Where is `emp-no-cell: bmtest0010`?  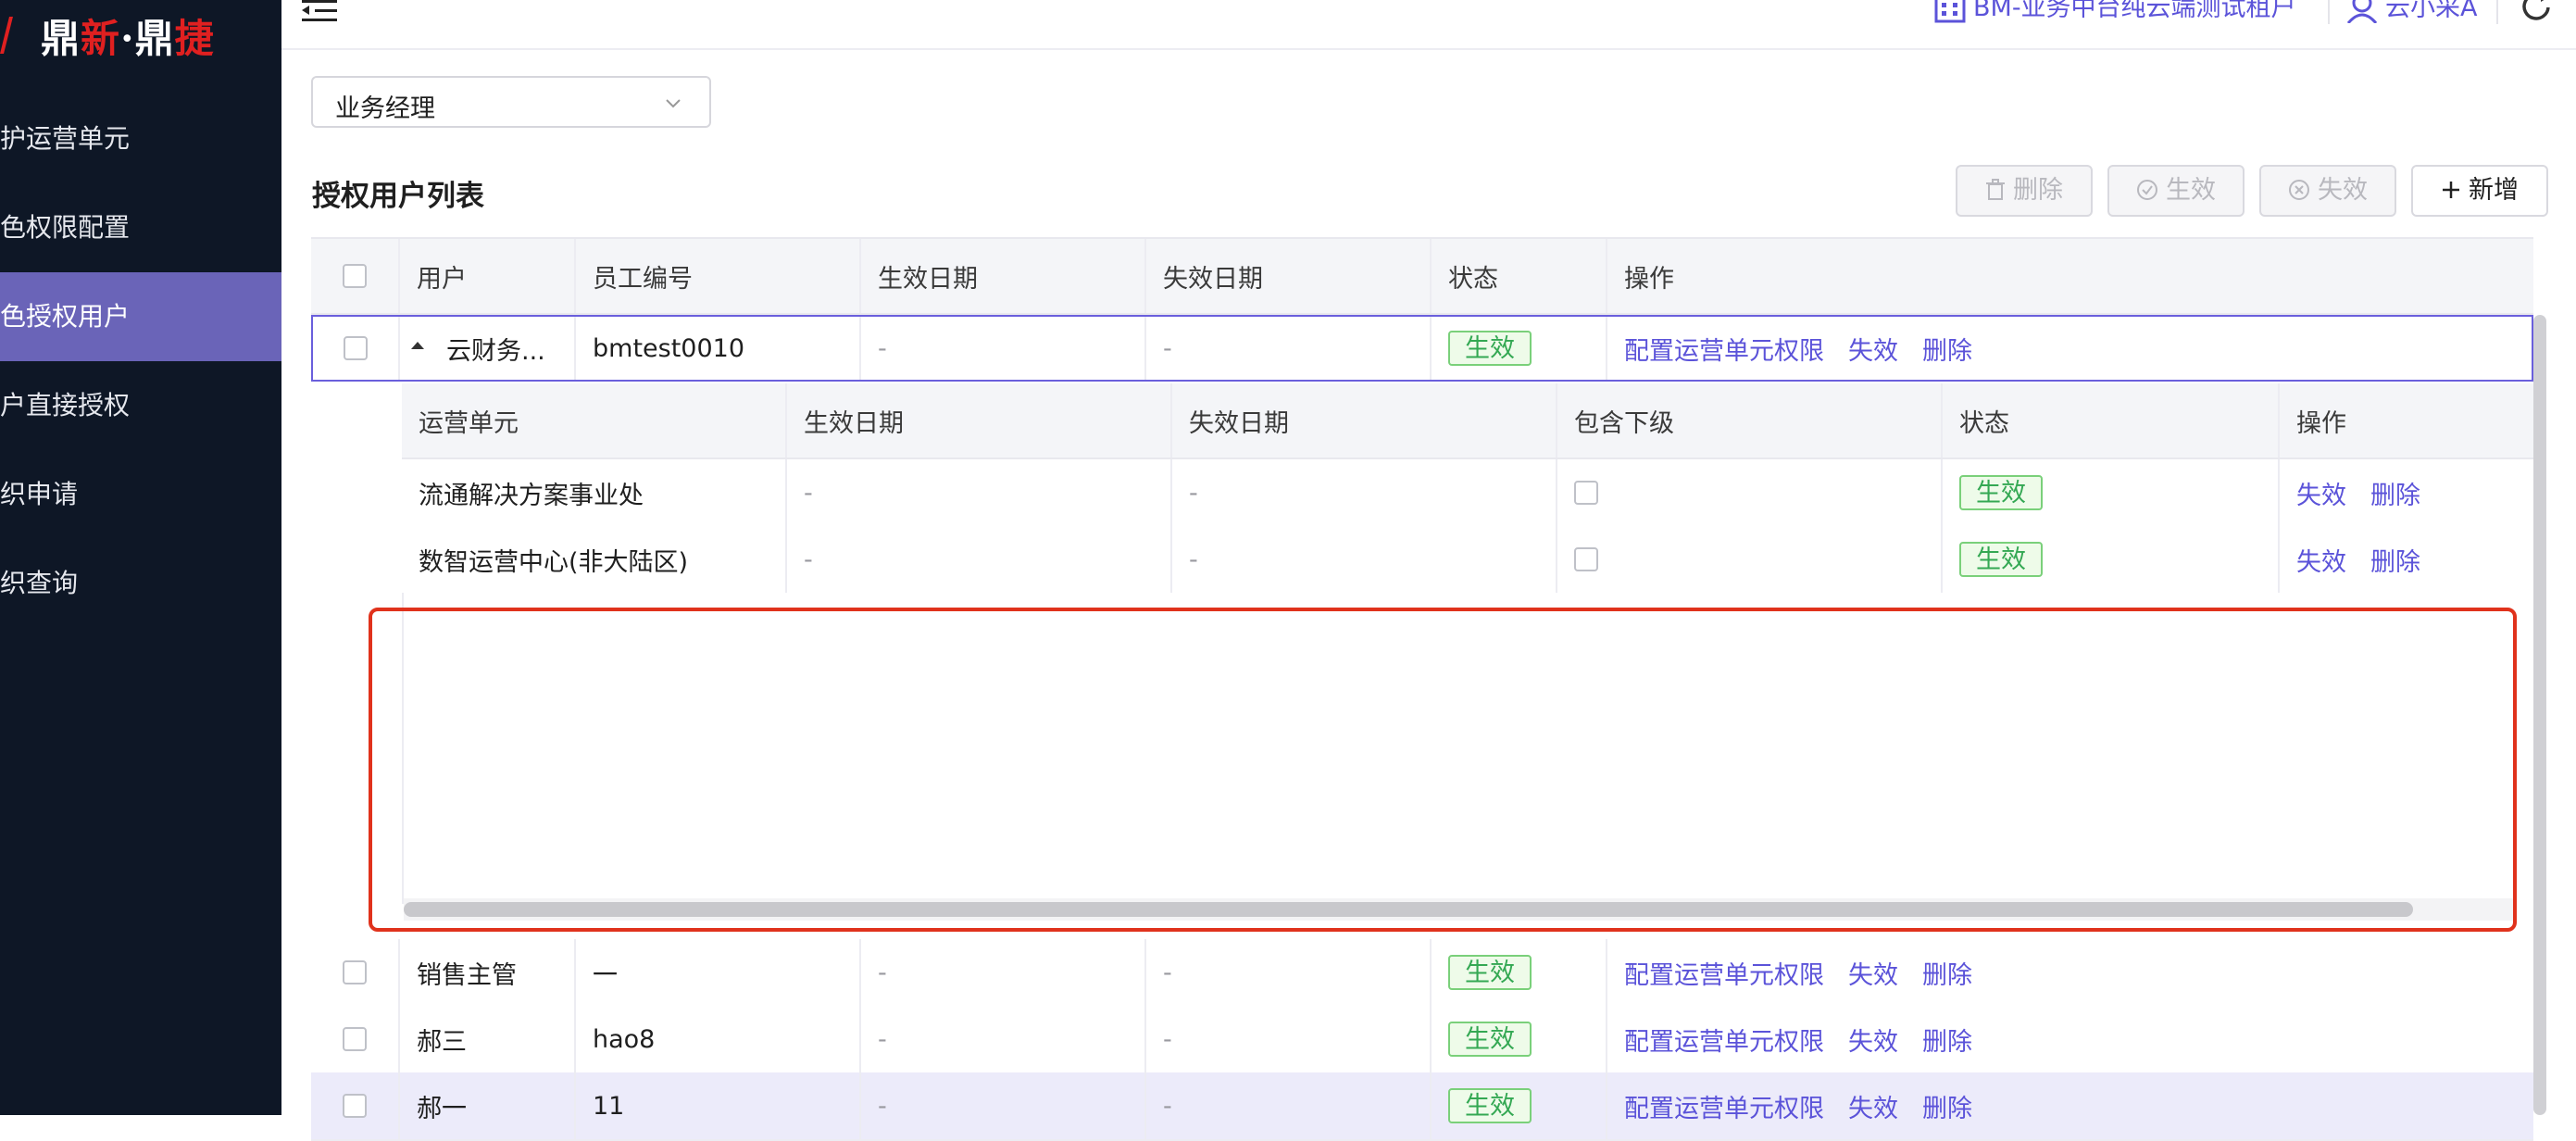 emp-no-cell: bmtest0010 is located at coordinates (718, 348).